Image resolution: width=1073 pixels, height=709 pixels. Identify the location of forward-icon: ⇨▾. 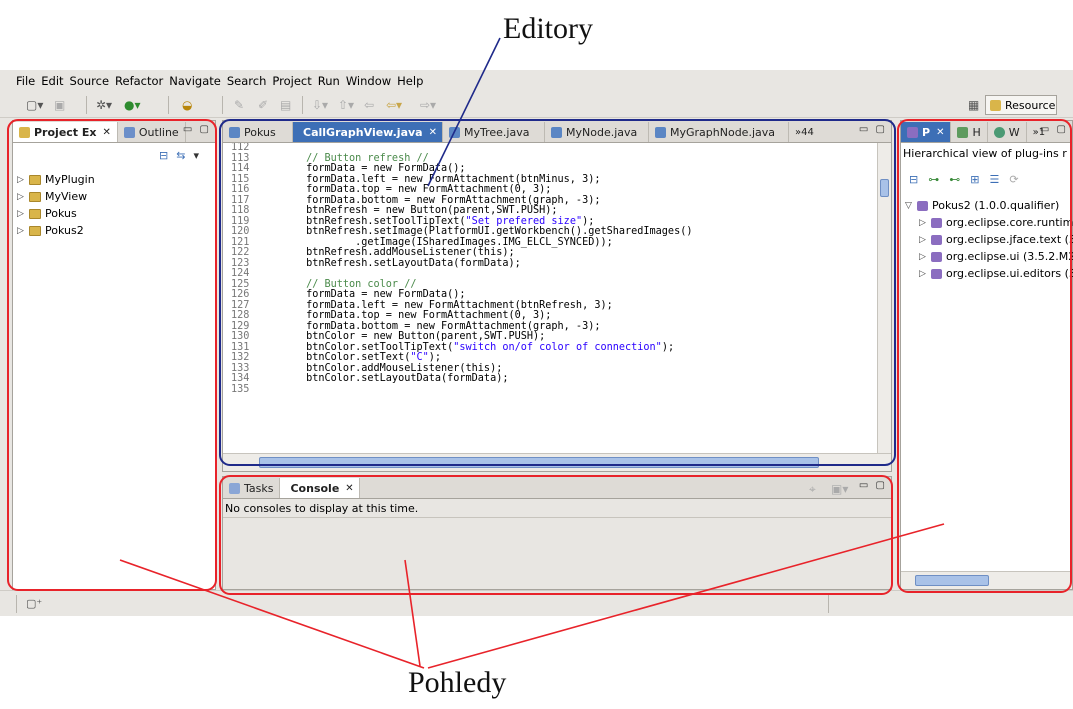
(428, 105).